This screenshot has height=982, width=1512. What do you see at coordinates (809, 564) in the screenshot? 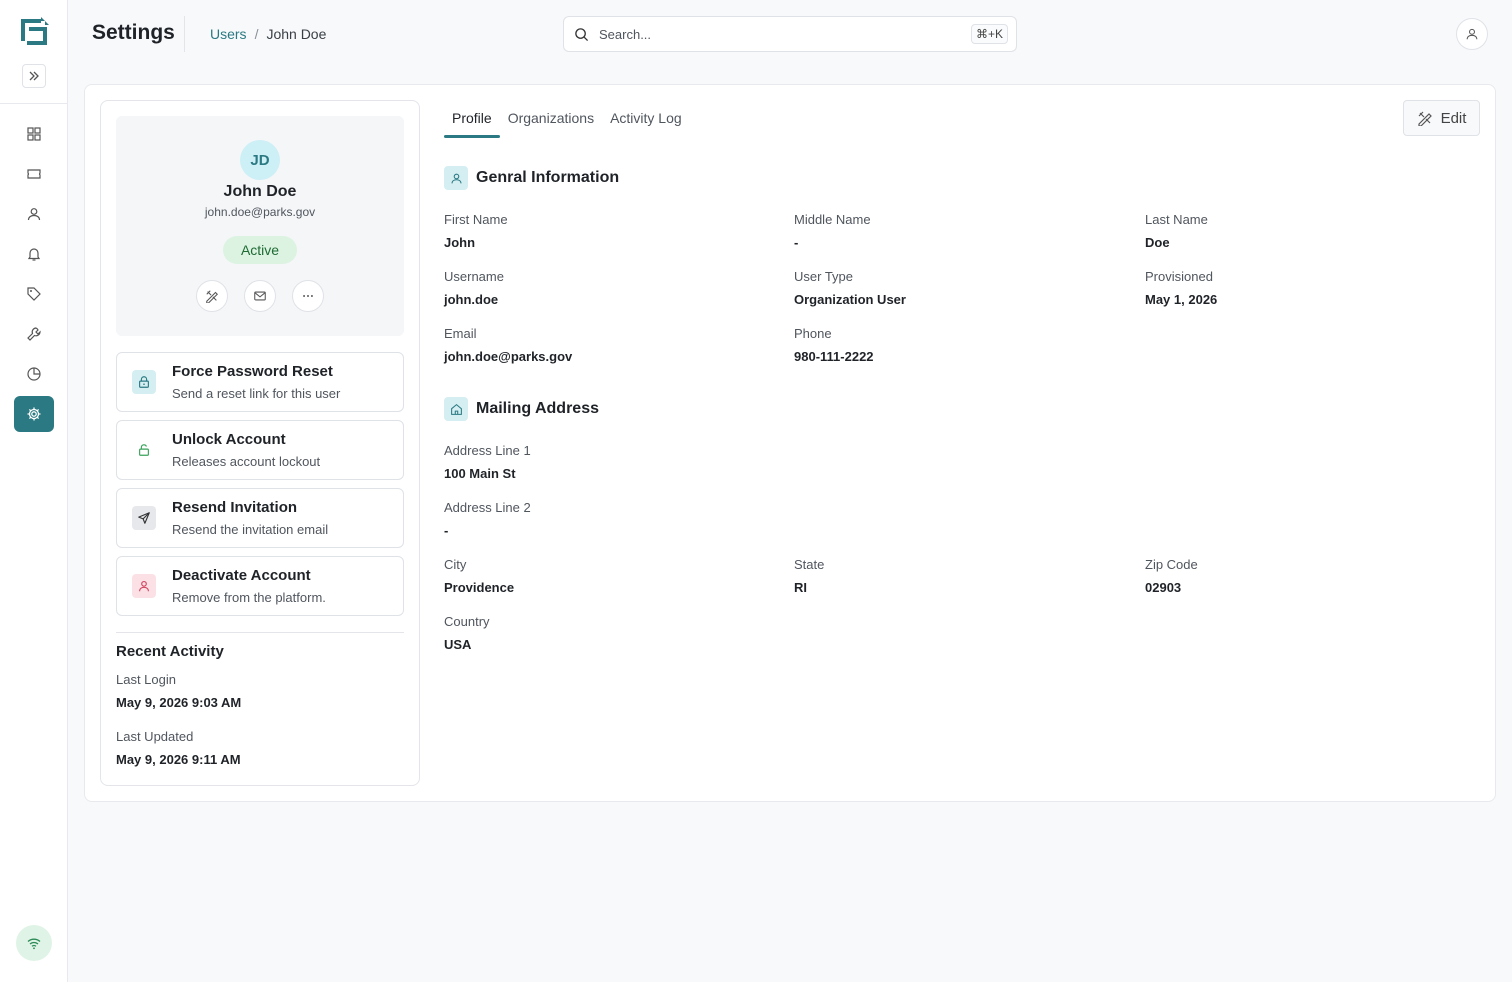
I see `state-label: State` at bounding box center [809, 564].